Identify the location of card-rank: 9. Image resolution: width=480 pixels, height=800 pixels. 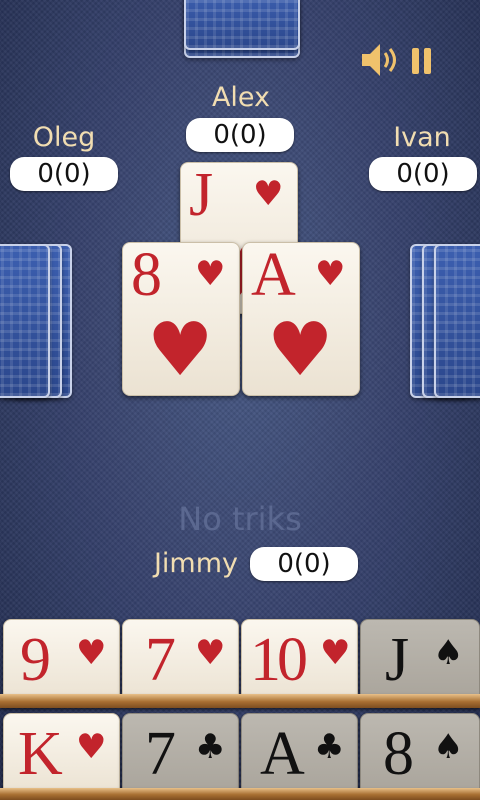
(35, 660).